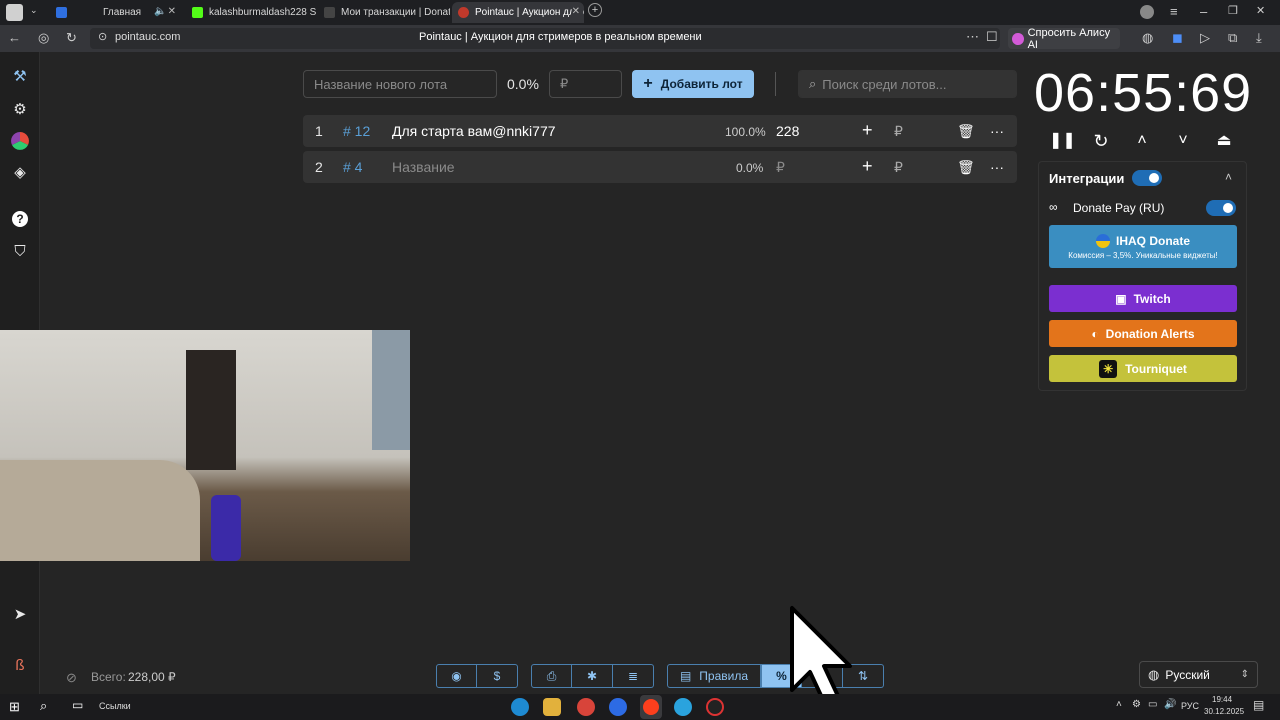 This screenshot has height=720, width=1280. Describe the element at coordinates (456, 676) in the screenshot. I see `github-icon: ◉` at that location.